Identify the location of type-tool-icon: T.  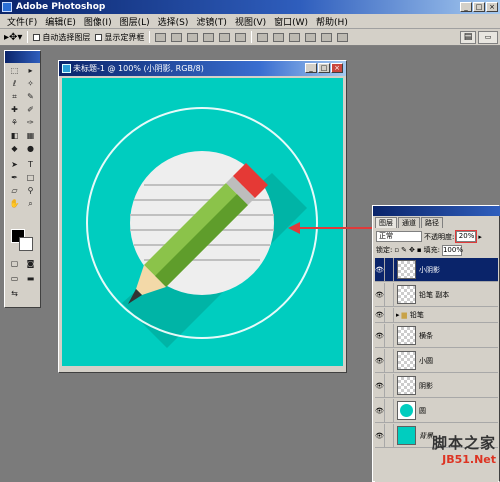
(30, 164).